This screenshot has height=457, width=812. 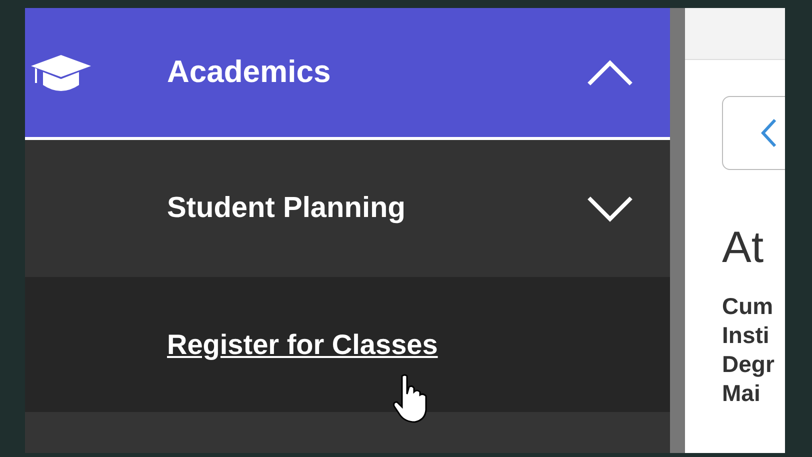 I want to click on back-button, so click(x=753, y=133).